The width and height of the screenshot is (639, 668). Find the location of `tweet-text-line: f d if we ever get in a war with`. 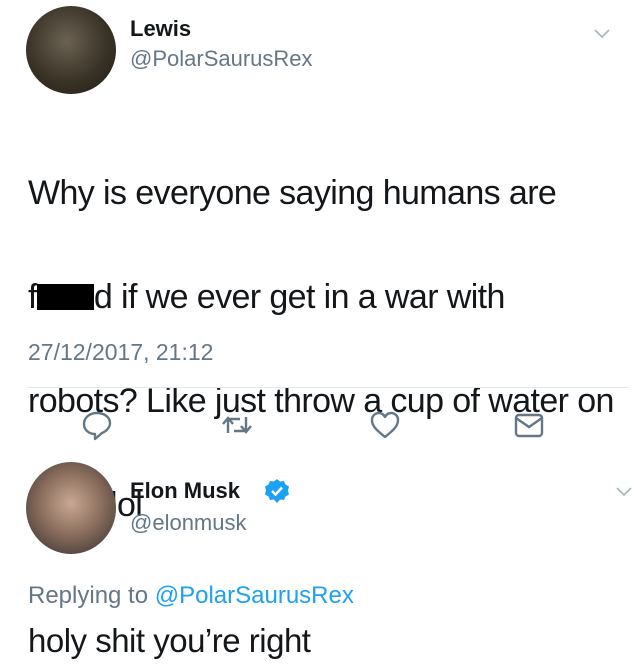

tweet-text-line: f d if we ever get in a war with is located at coordinates (328, 297).